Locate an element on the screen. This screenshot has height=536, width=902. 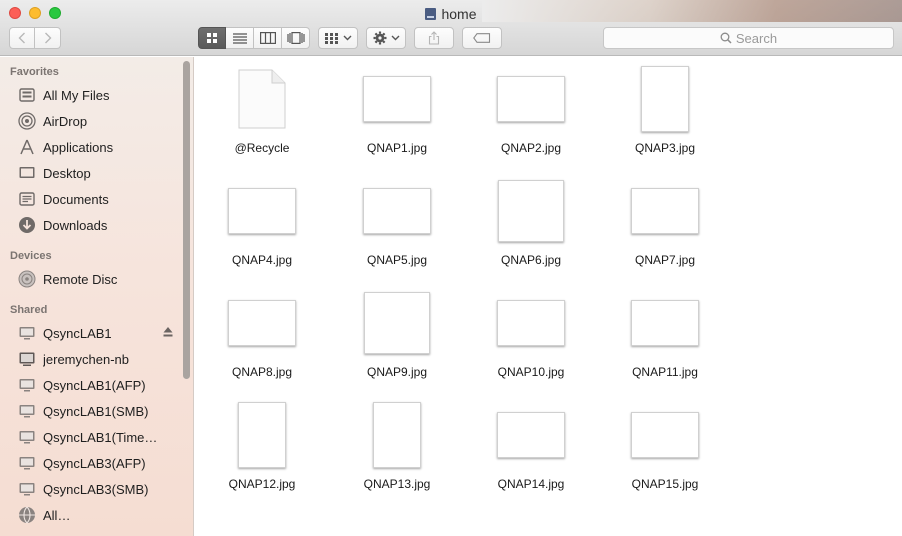
sidebar-item-qsynclab1: QsyncLAB1 is located at coordinates (97, 333).